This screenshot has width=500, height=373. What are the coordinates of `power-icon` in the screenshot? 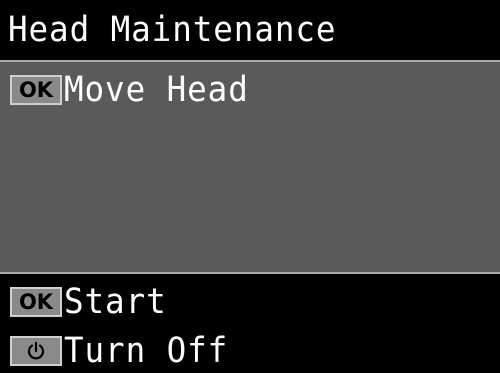 It's located at (36, 351).